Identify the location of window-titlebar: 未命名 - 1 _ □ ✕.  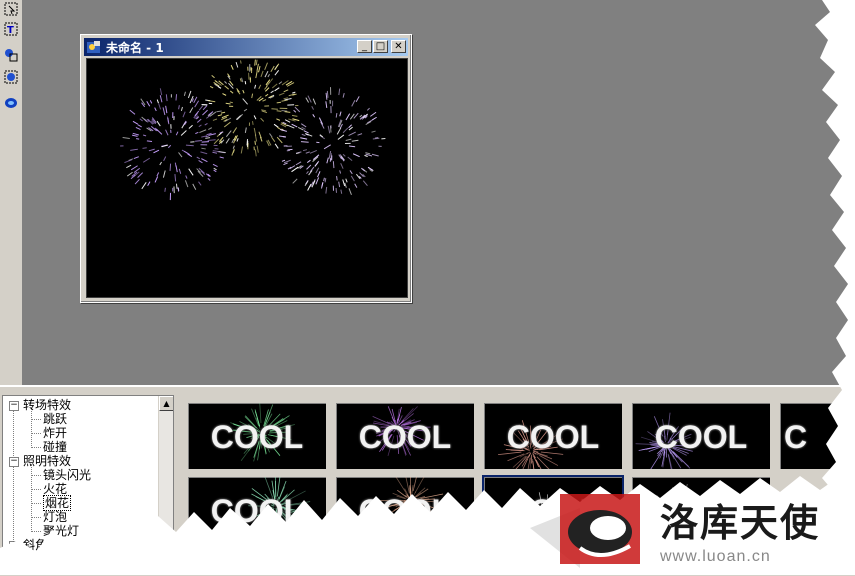
(246, 47).